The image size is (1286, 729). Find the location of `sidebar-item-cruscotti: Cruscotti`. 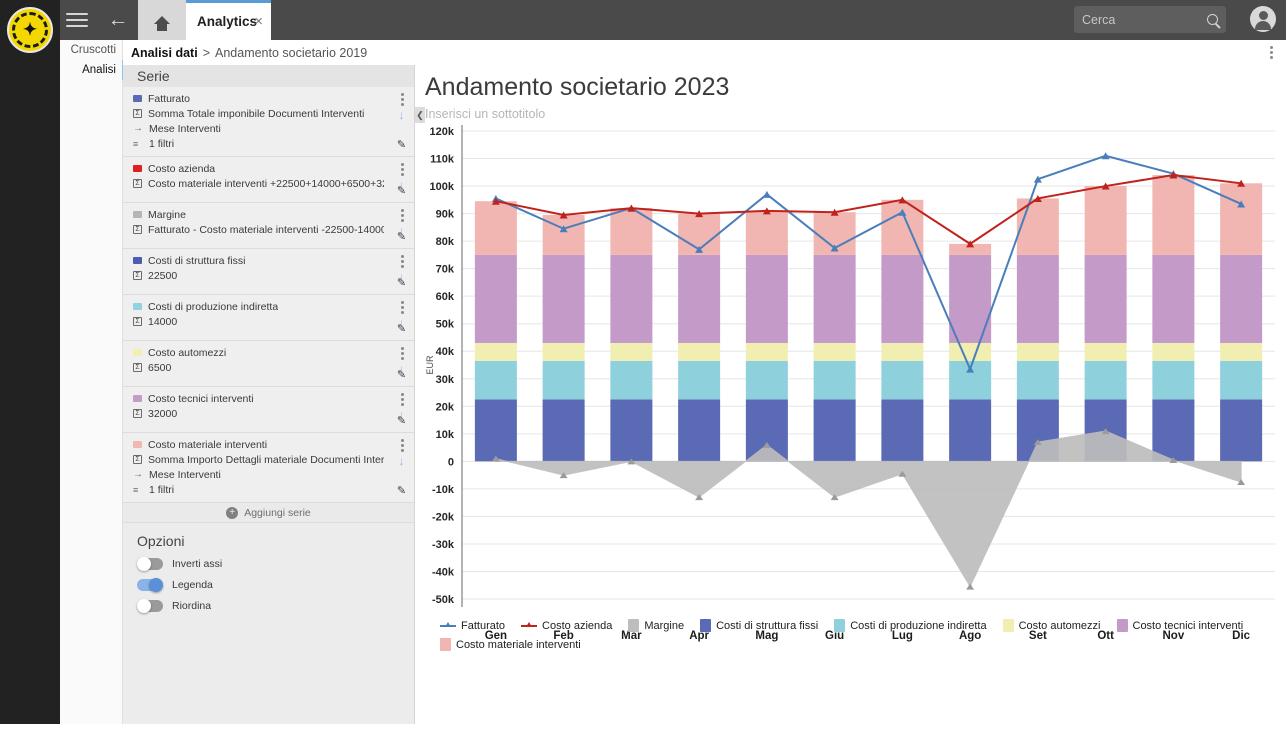

sidebar-item-cruscotti: Cruscotti is located at coordinates (91, 50).